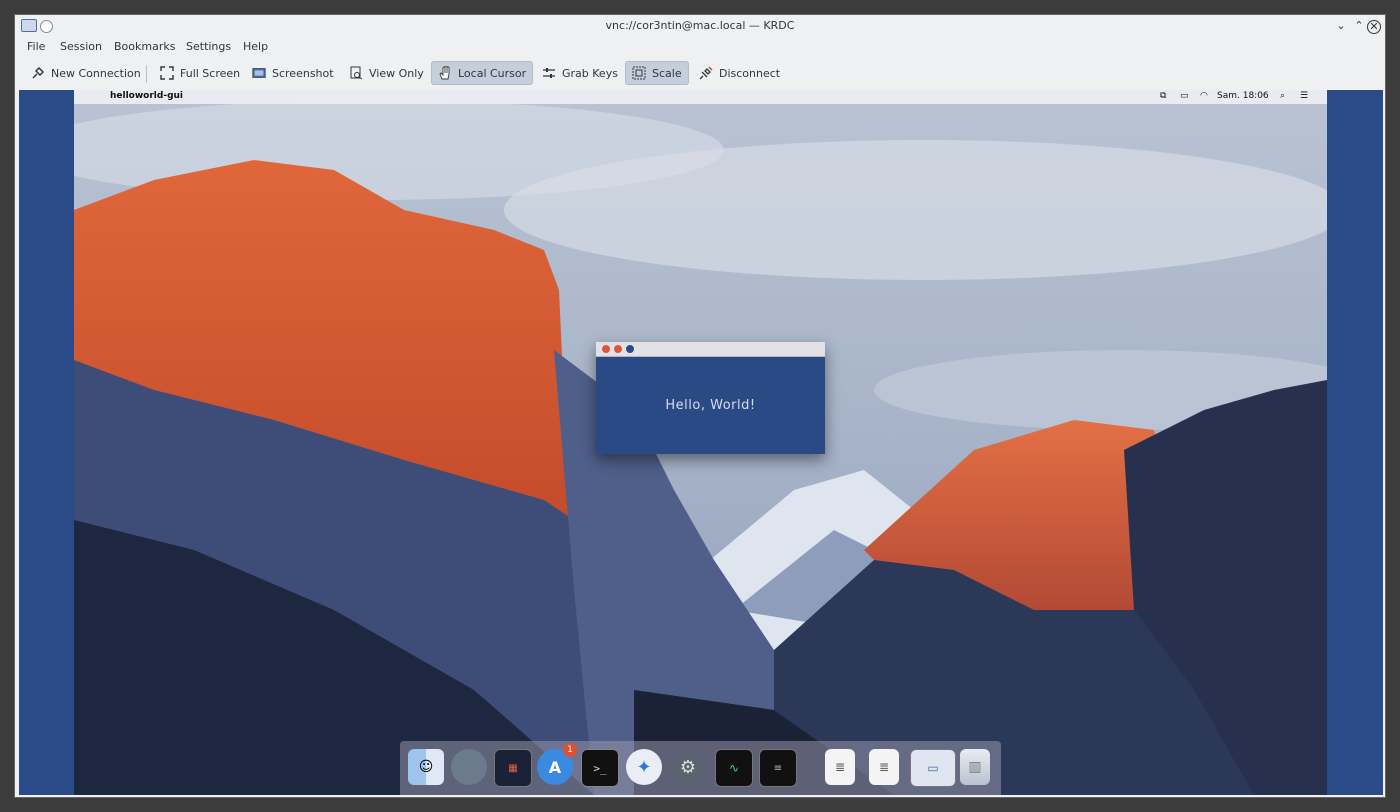  What do you see at coordinates (710, 349) in the screenshot?
I see `hello-window-titlebar` at bounding box center [710, 349].